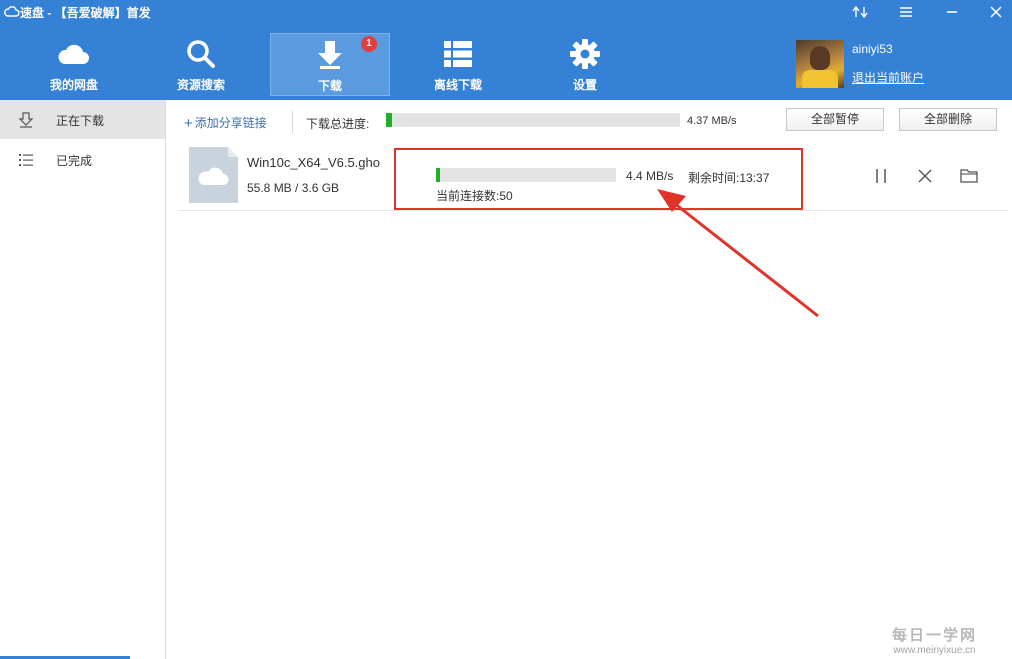 The height and width of the screenshot is (659, 1012). What do you see at coordinates (26, 160) in the screenshot?
I see `list-bullets-icon` at bounding box center [26, 160].